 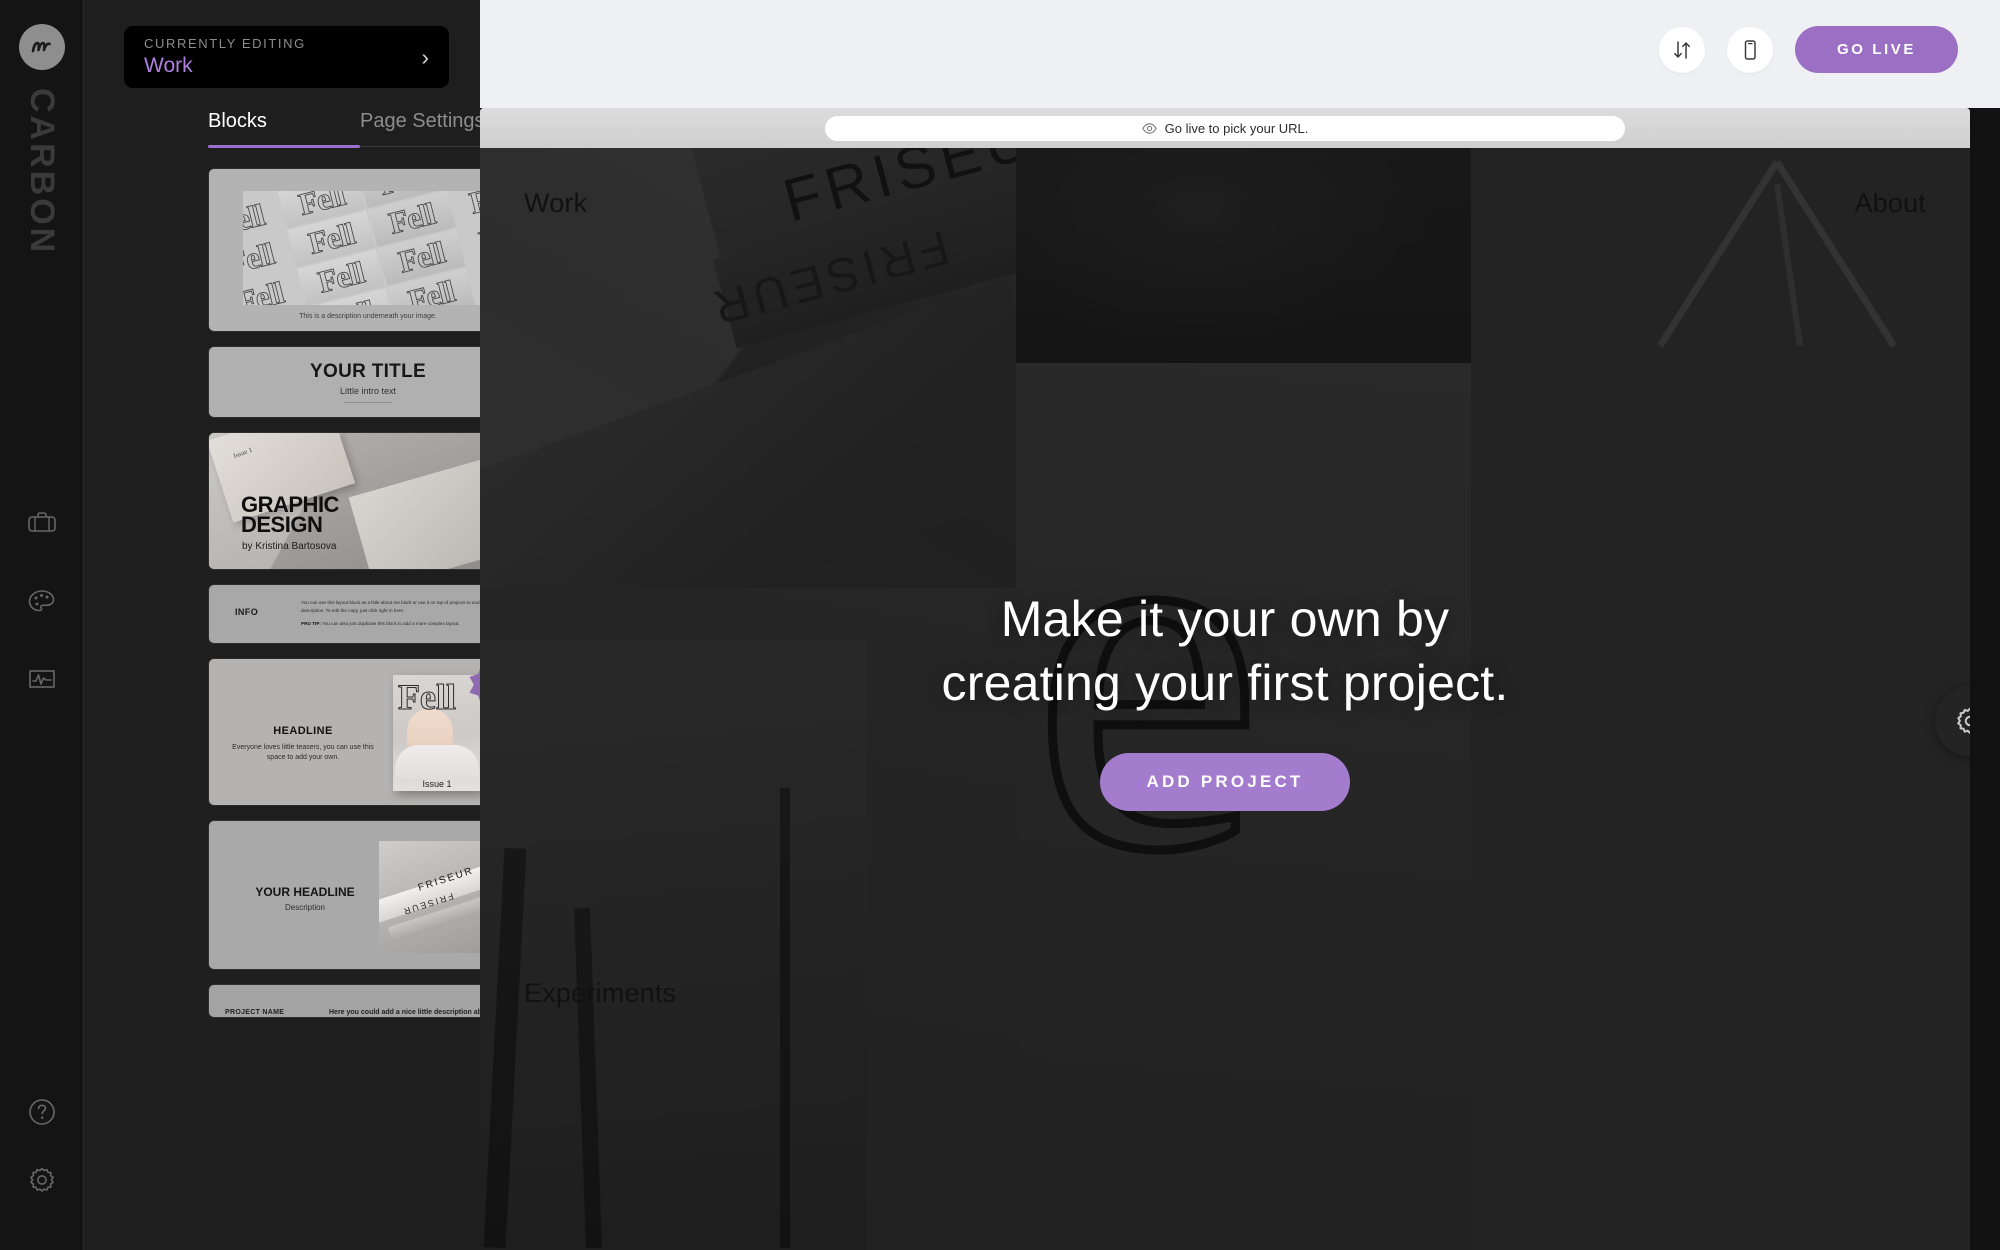 What do you see at coordinates (425, 56) in the screenshot?
I see `chevron-right-icon: ›` at bounding box center [425, 56].